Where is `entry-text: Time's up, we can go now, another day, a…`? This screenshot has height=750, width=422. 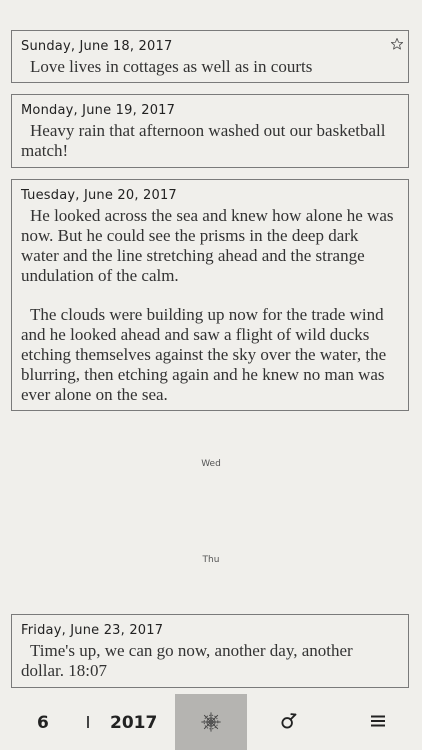 entry-text: Time's up, we can go now, another day, a… is located at coordinates (210, 661).